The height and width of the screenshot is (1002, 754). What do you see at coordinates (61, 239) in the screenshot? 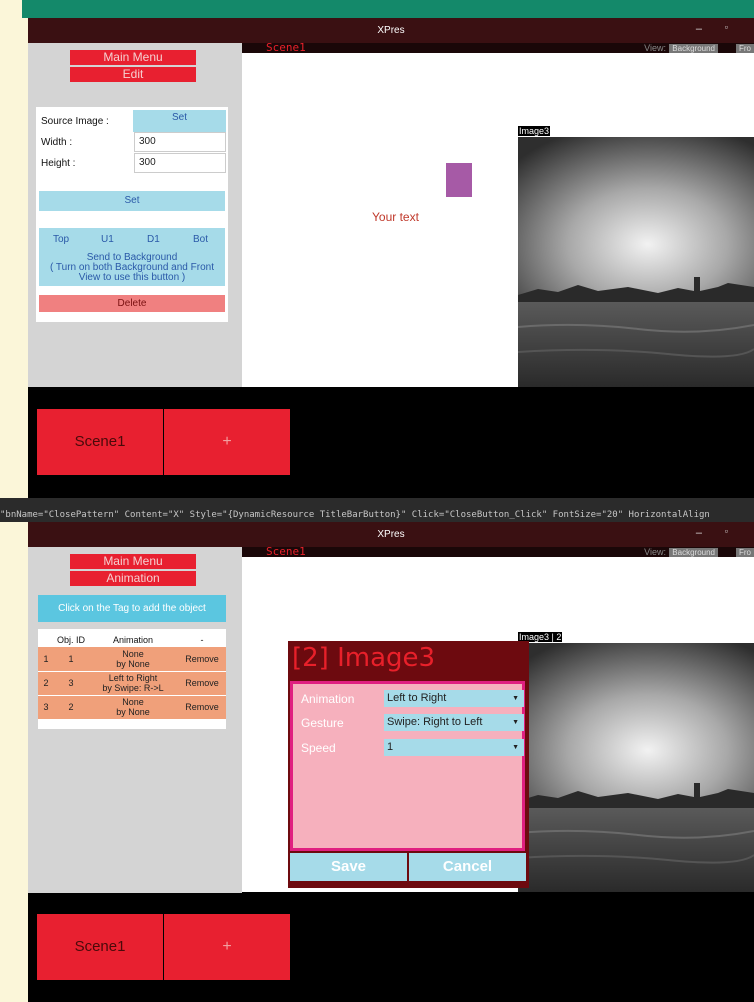
I see `order-top-button: Top` at bounding box center [61, 239].